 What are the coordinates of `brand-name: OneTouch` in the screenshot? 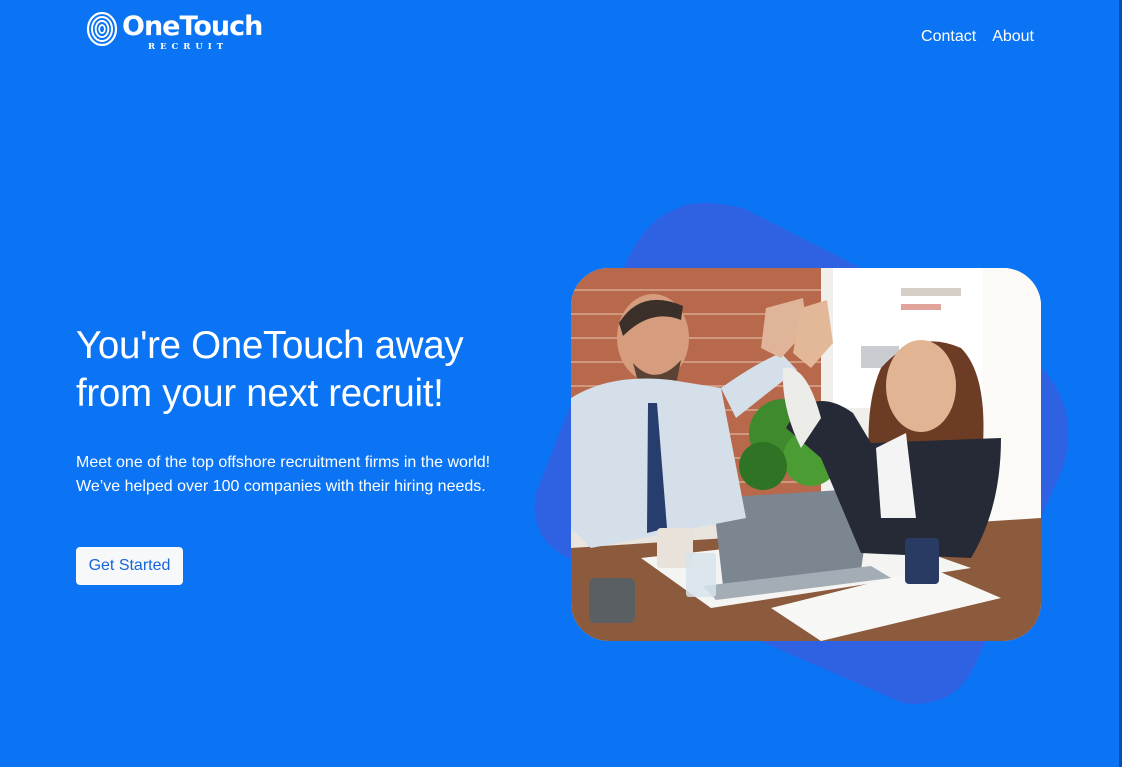 It's located at (192, 26).